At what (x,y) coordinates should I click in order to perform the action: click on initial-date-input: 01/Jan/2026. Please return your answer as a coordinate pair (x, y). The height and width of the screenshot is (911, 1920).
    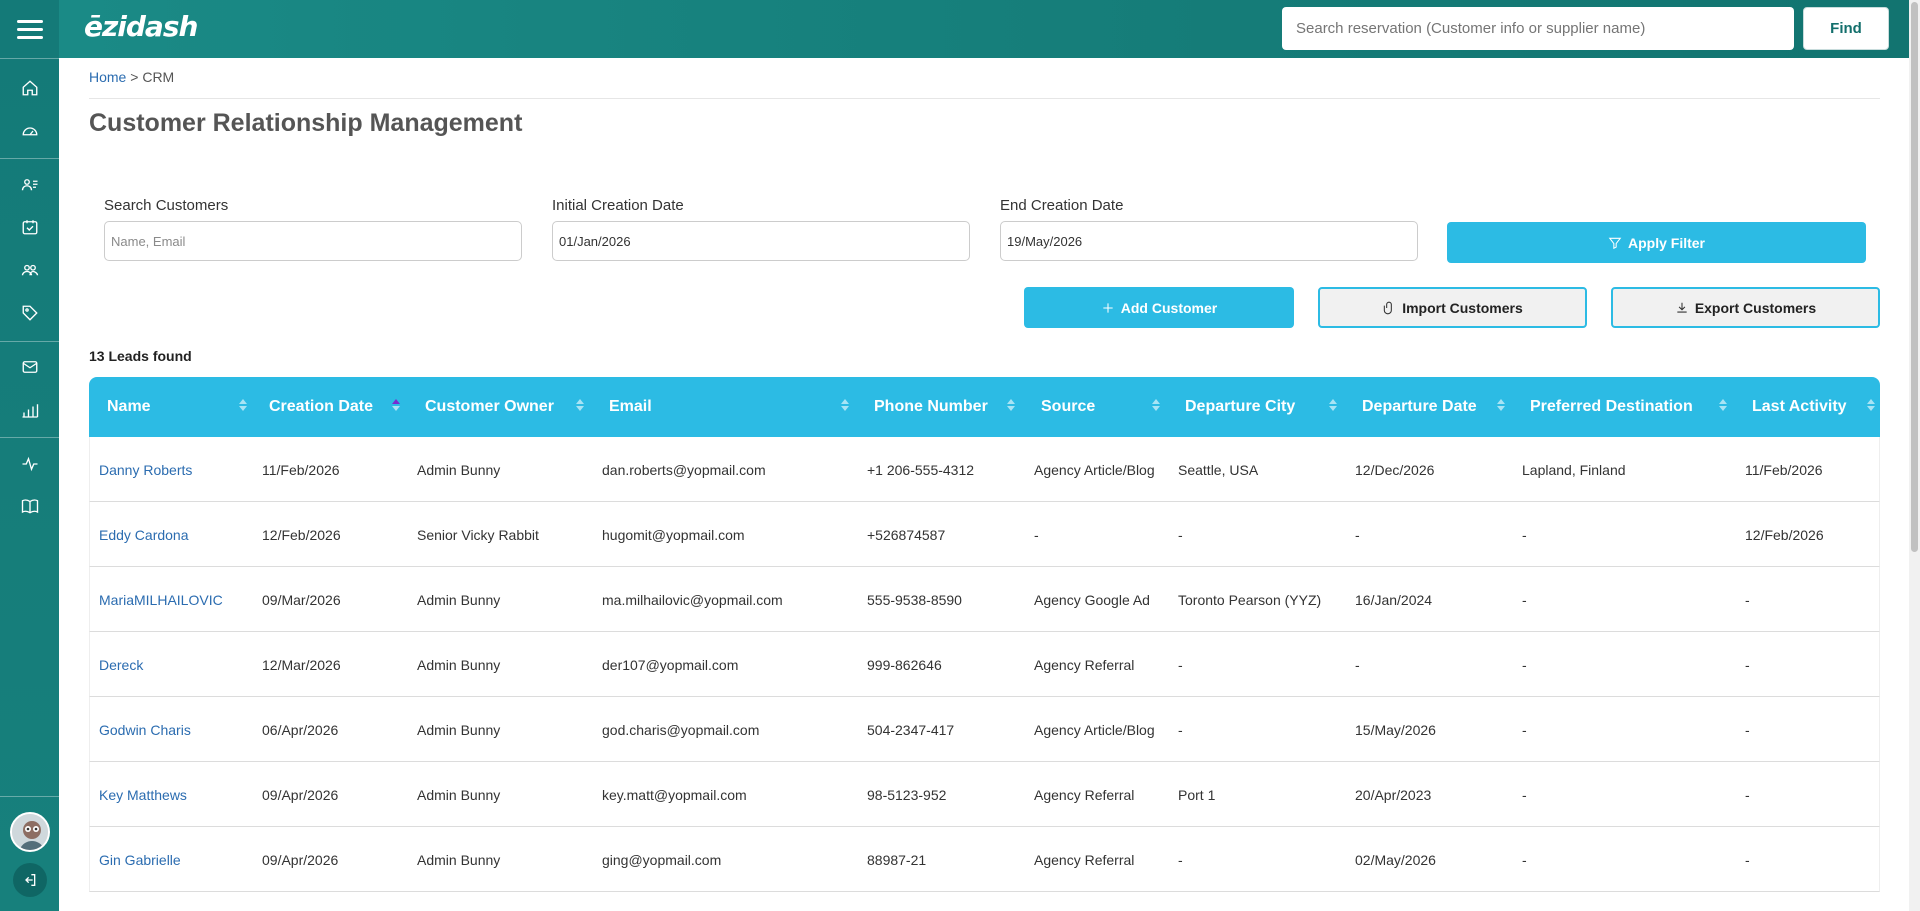
    Looking at the image, I should click on (761, 241).